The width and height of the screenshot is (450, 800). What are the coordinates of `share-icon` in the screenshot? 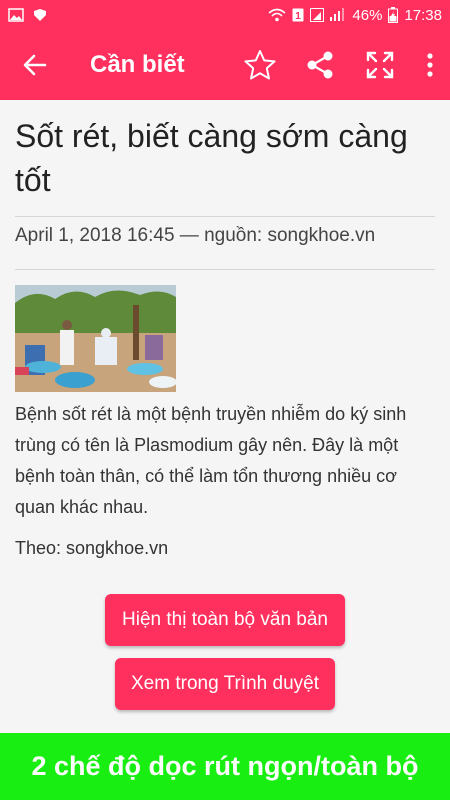 It's located at (320, 65).